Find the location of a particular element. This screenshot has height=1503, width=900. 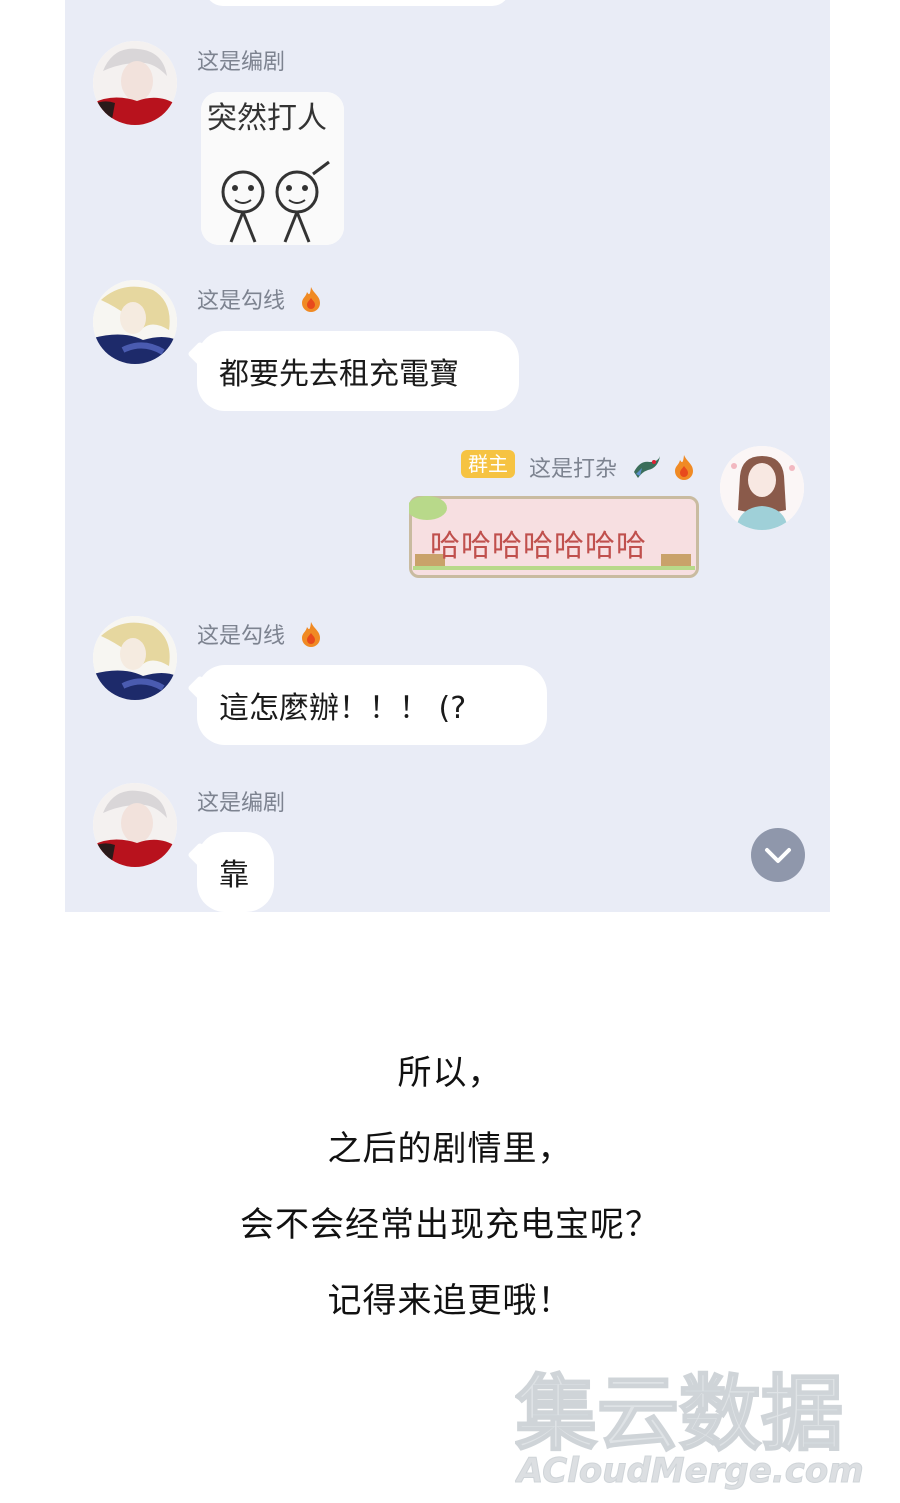

sticker-image: 突然打人 is located at coordinates (272, 168).